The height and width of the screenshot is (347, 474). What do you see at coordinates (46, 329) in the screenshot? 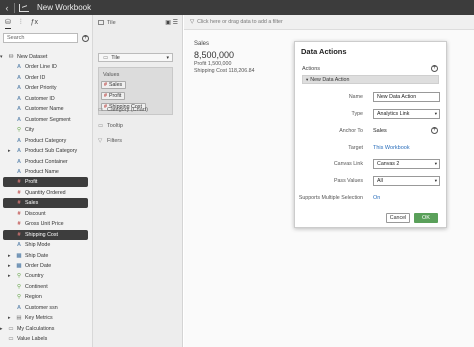
I see `tree-item: ▸ ▭ My Calculations` at bounding box center [46, 329].